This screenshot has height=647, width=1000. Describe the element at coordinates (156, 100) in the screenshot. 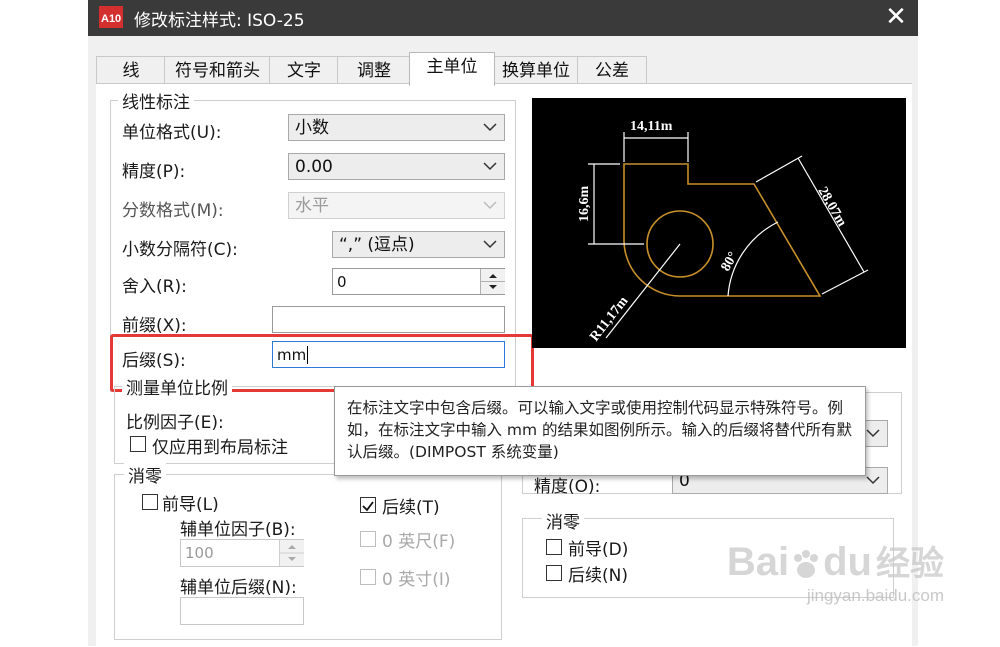

I see `linear-dimensions-title: 线性标注` at that location.